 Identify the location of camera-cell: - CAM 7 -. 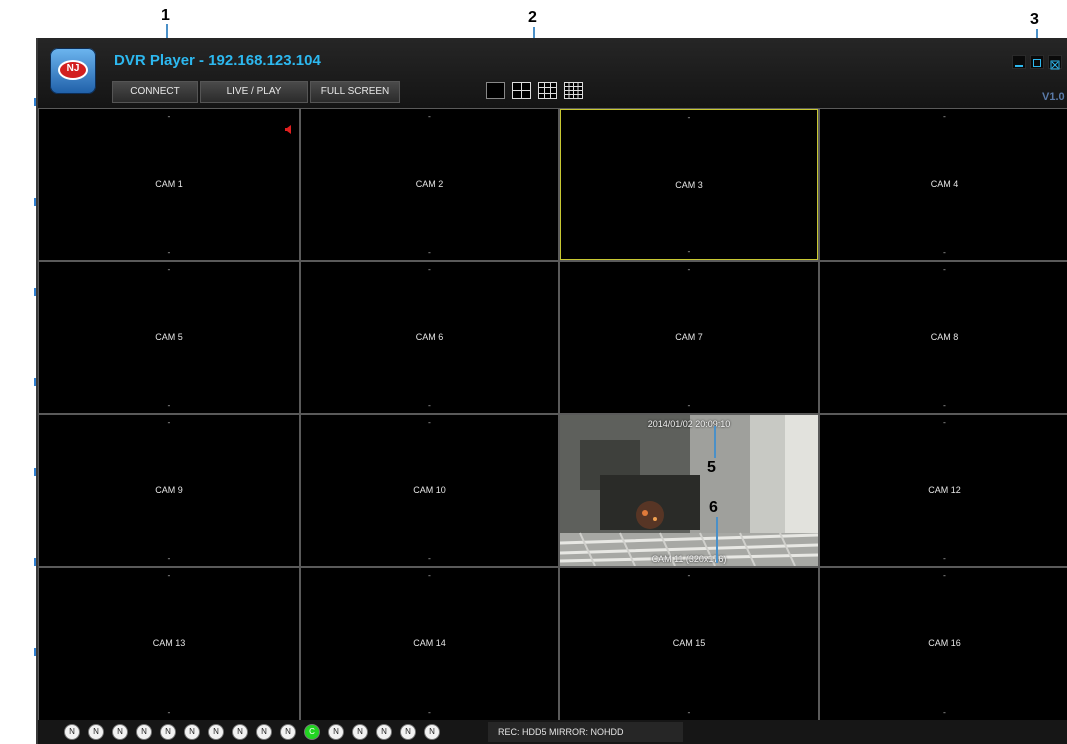
(689, 337).